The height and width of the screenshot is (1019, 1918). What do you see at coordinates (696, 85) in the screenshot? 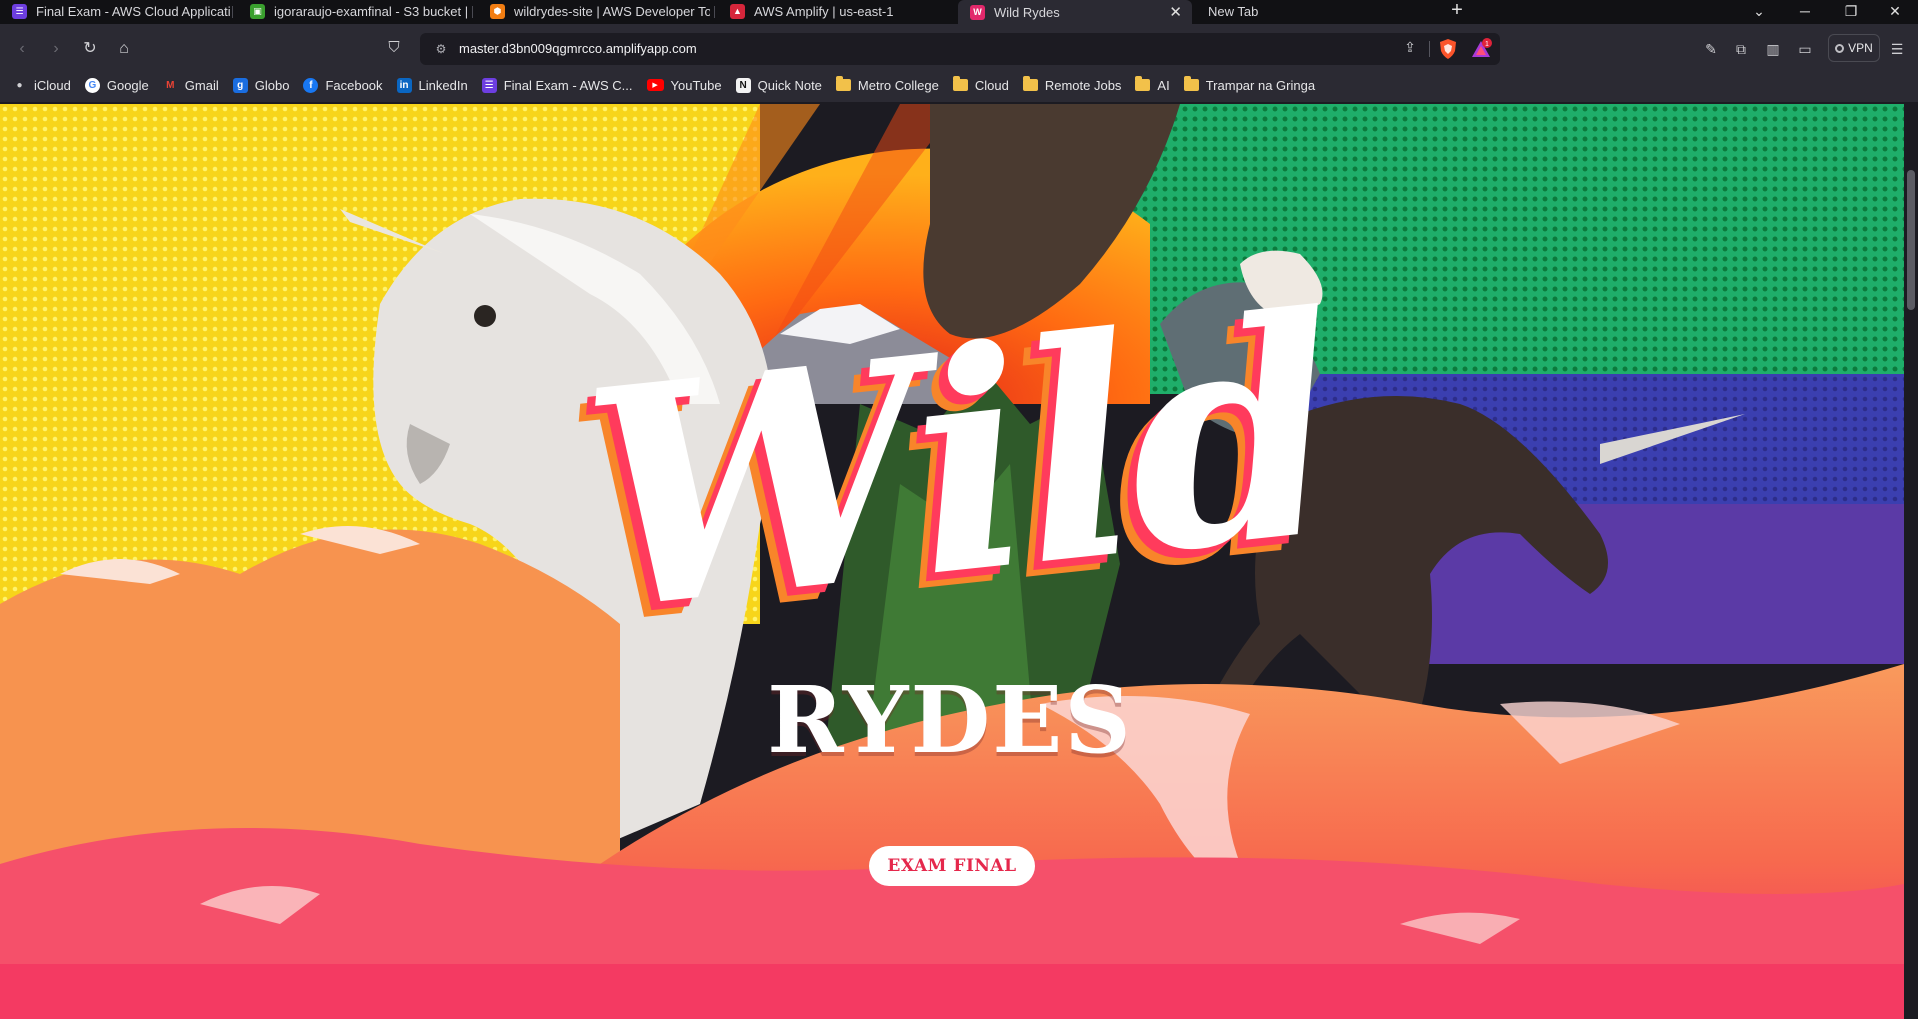
I see `bookmark-label: YouTube` at bounding box center [696, 85].